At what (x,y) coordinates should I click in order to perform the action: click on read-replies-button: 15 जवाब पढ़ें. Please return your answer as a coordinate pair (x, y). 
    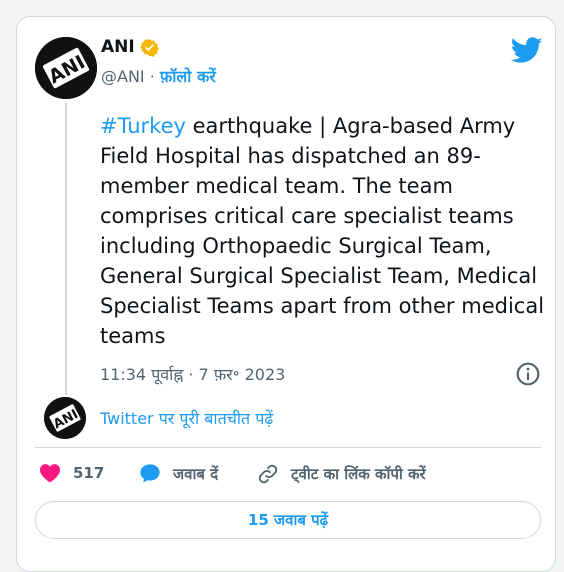
    Looking at the image, I should click on (288, 520).